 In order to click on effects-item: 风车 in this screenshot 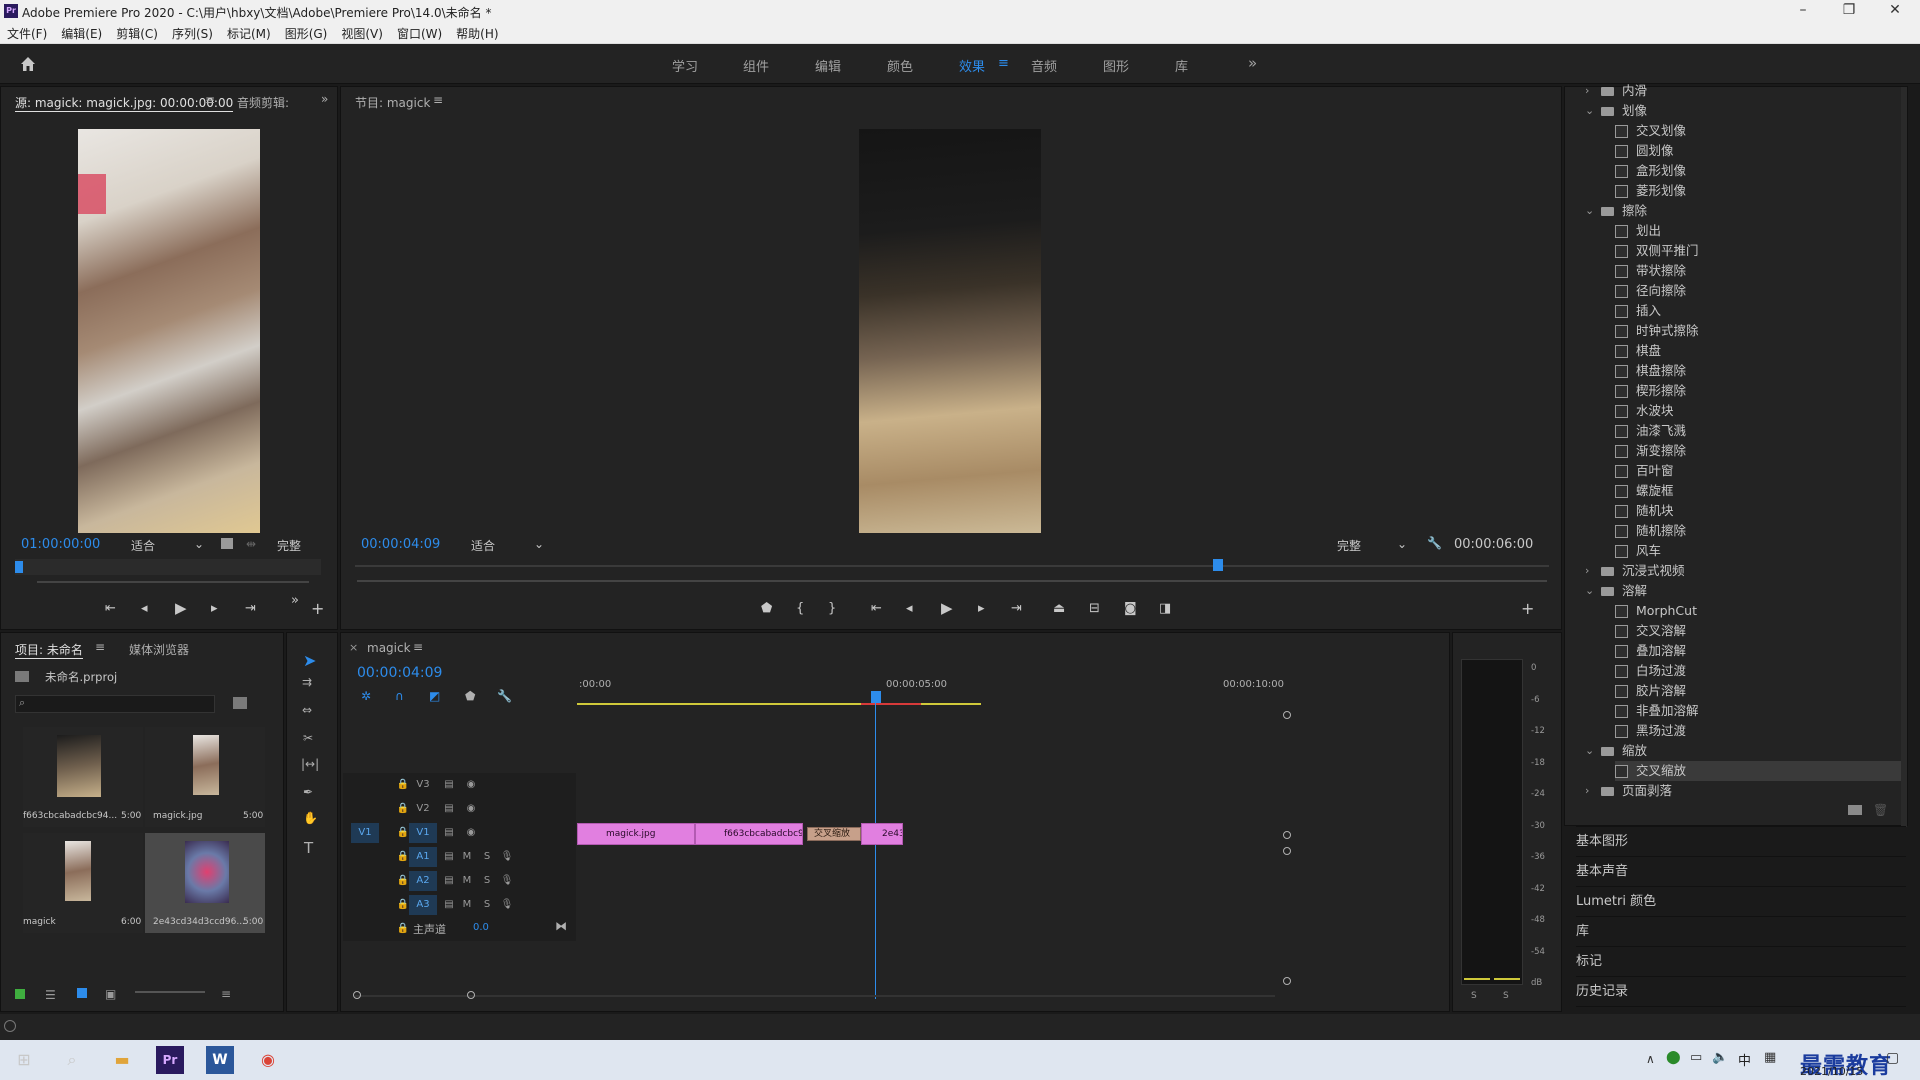, I will do `click(1758, 551)`.